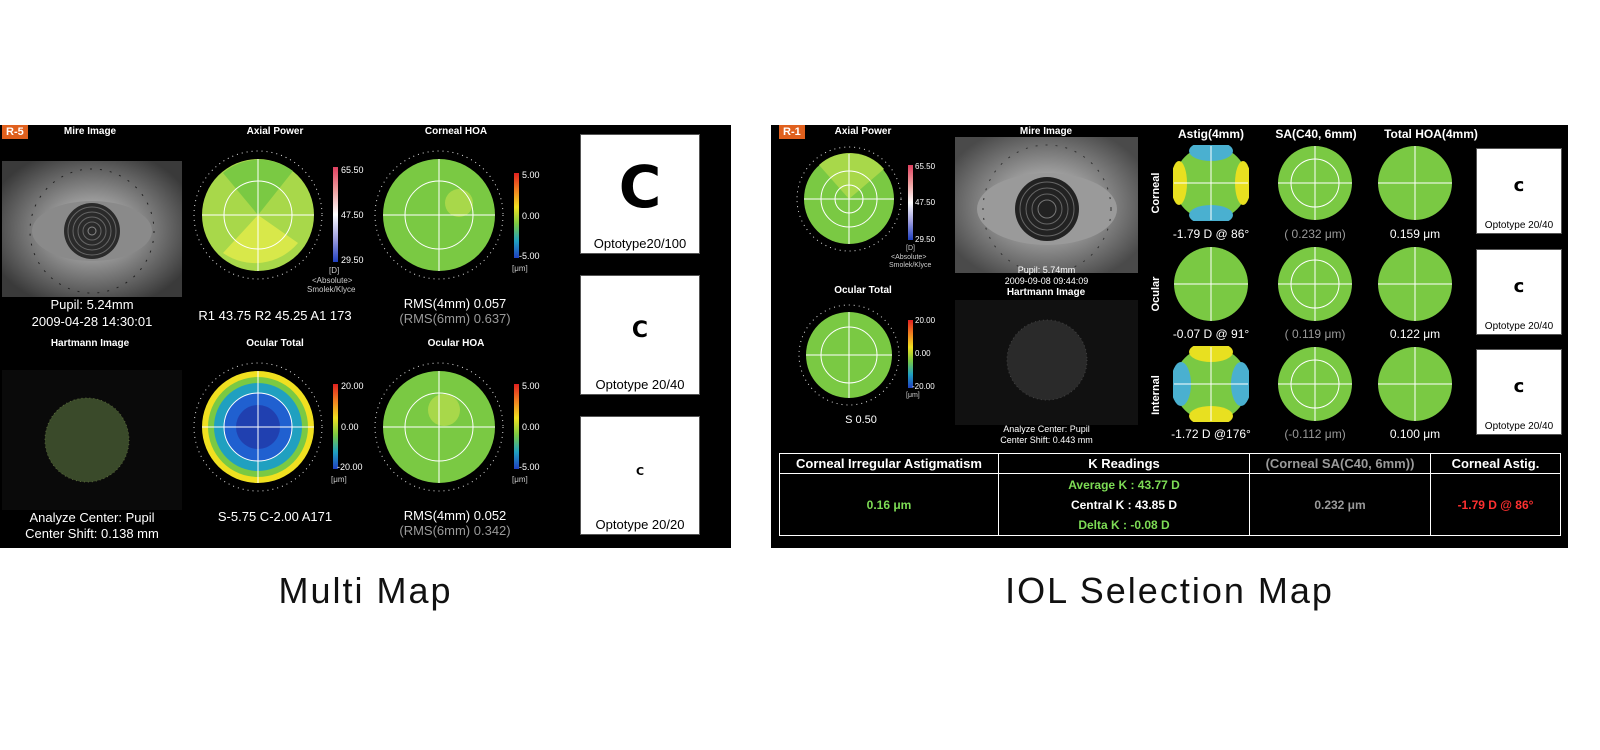  What do you see at coordinates (1415, 384) in the screenshot?
I see `iol-internal-hoa-map` at bounding box center [1415, 384].